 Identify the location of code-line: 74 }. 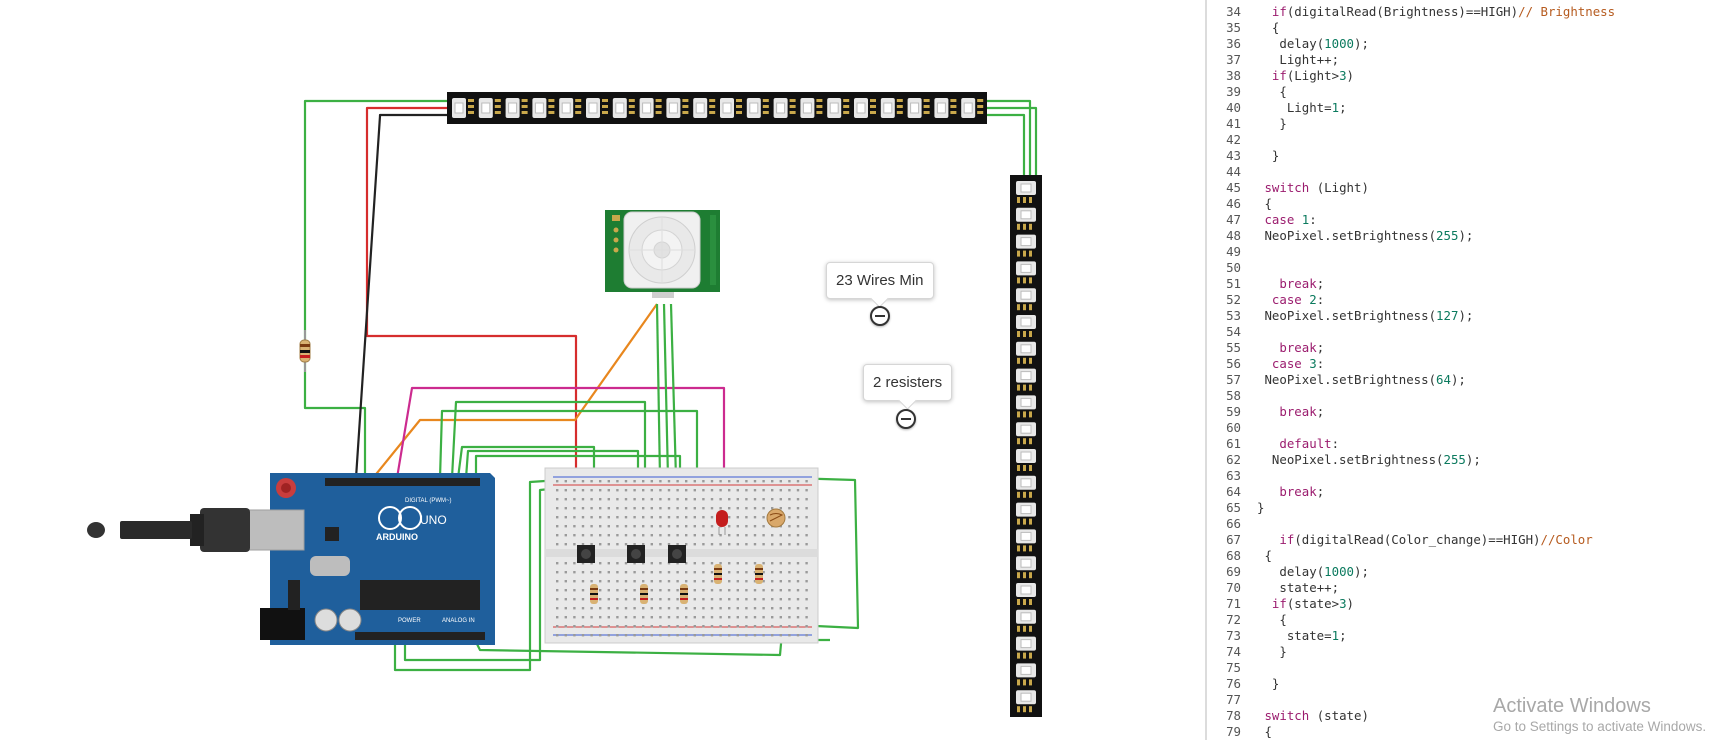
(1469, 652).